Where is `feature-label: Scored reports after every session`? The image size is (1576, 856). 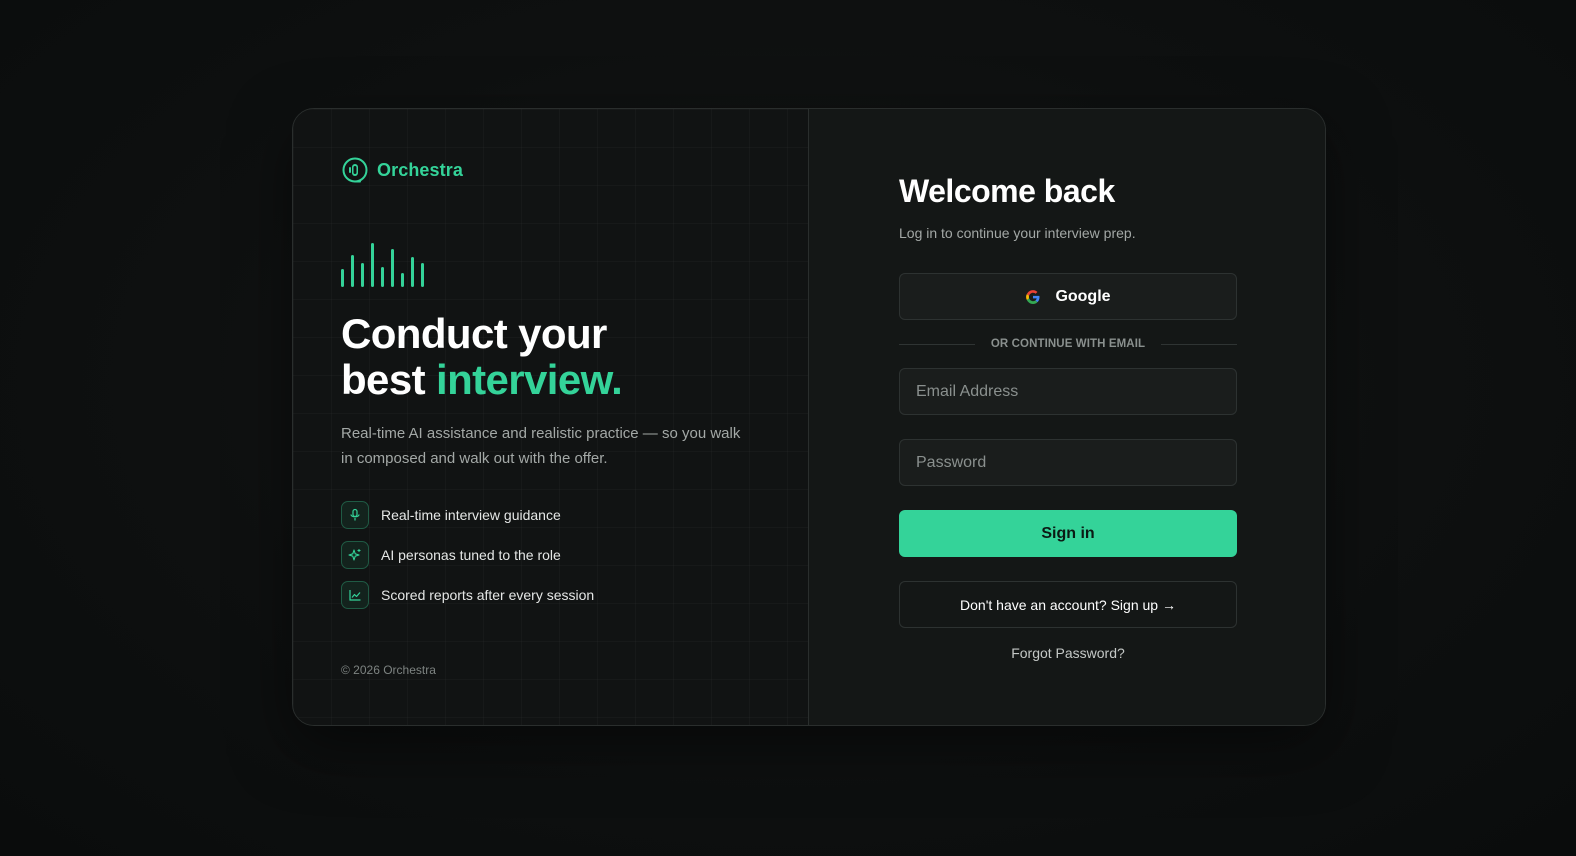 feature-label: Scored reports after every session is located at coordinates (488, 595).